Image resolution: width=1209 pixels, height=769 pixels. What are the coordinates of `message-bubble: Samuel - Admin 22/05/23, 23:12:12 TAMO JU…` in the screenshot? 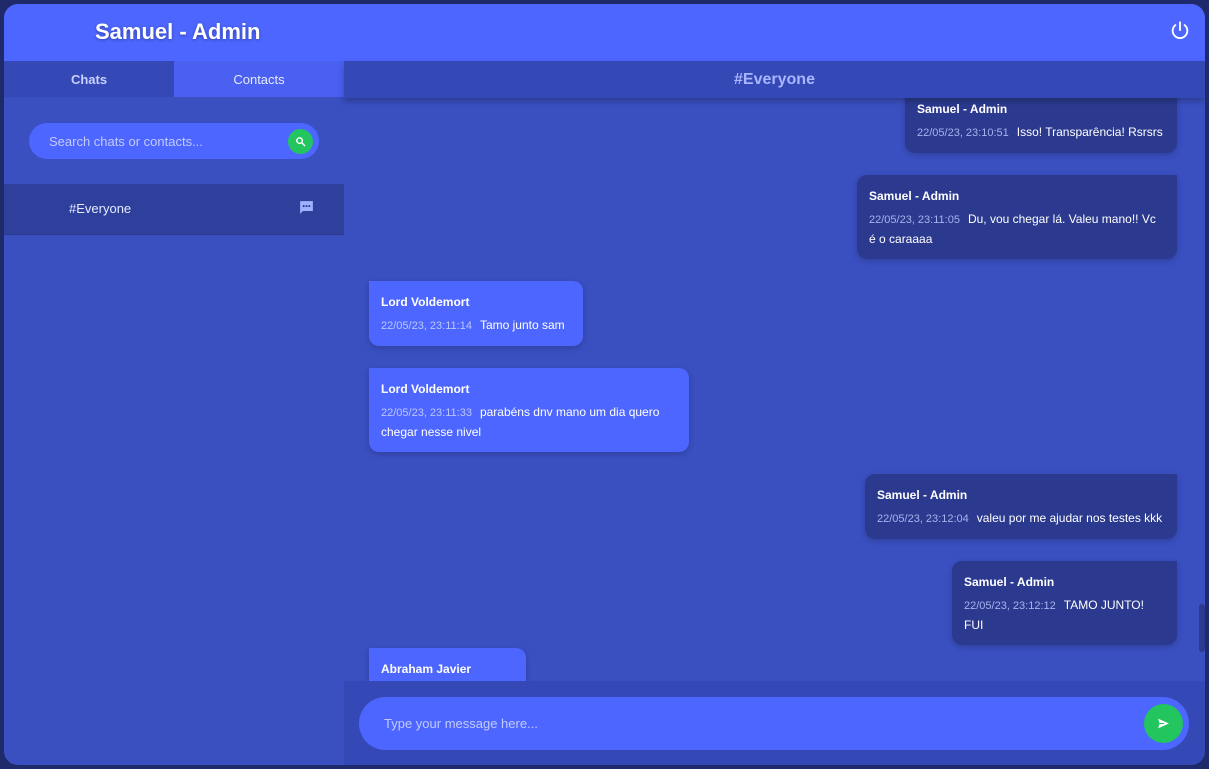 It's located at (1064, 603).